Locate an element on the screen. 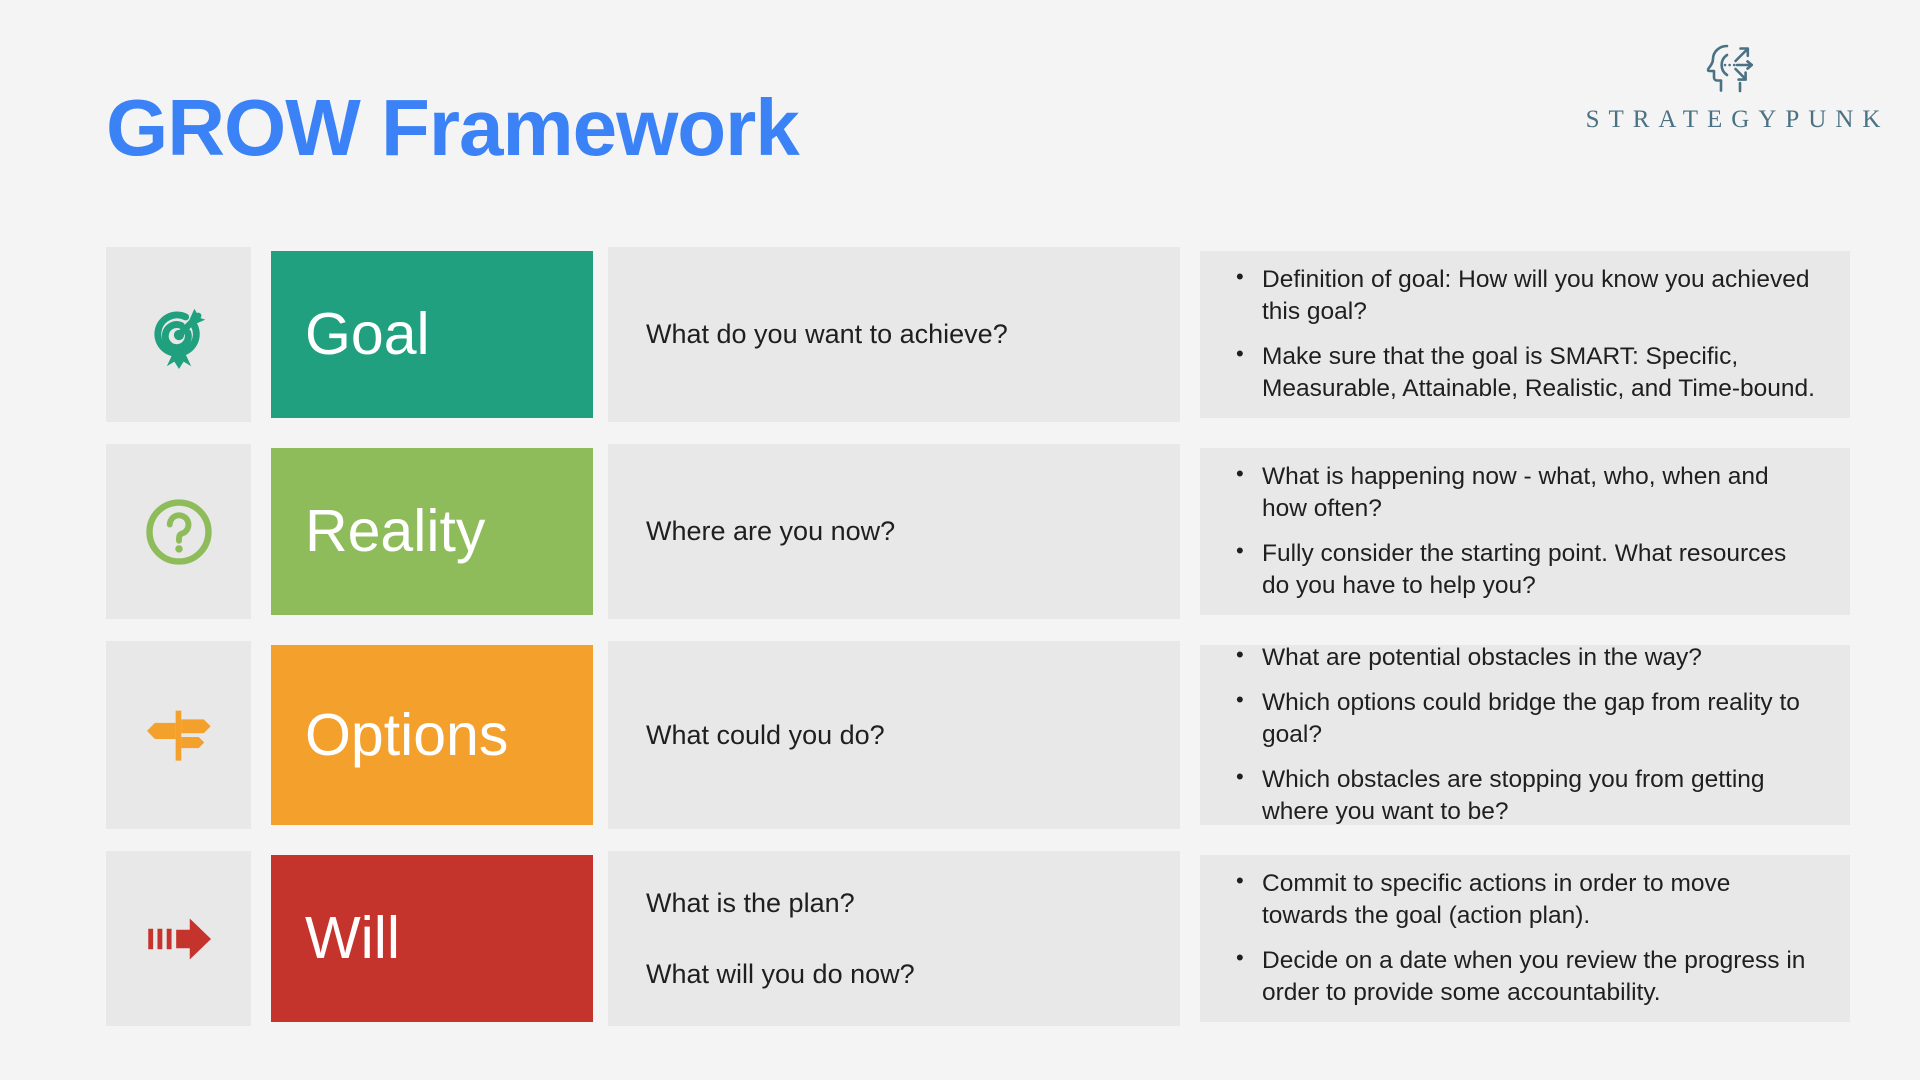  row-label-reality: Reality is located at coordinates (432, 531).